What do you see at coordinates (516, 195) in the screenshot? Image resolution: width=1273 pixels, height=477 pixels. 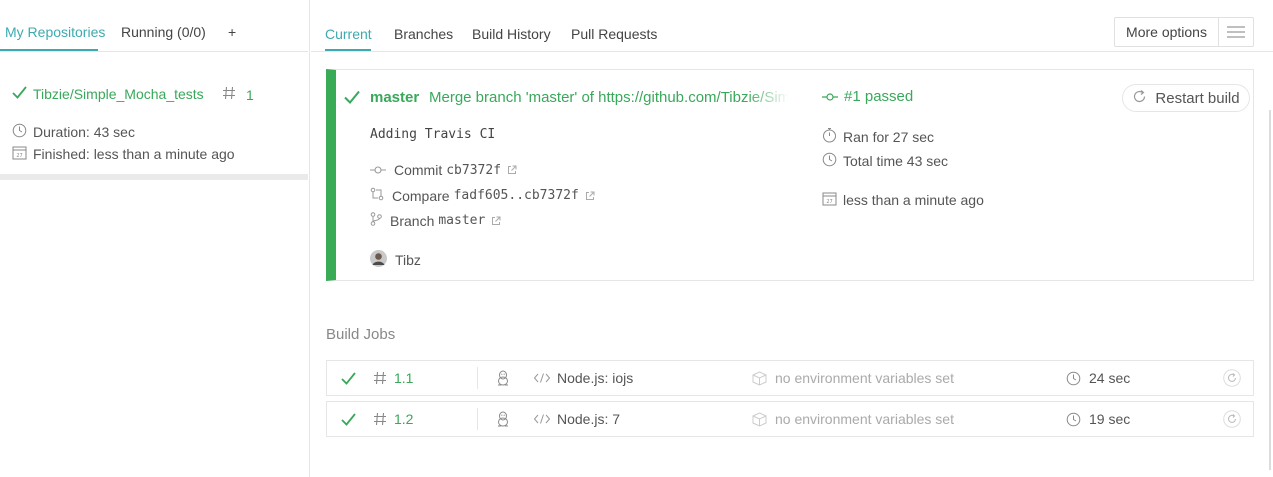 I see `compare-range: fadf605..cb7372f` at bounding box center [516, 195].